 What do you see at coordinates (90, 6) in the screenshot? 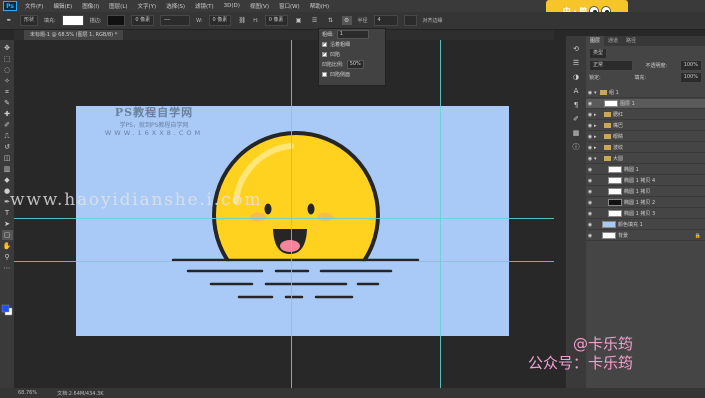
I see `menu-image: 图像(I)` at bounding box center [90, 6].